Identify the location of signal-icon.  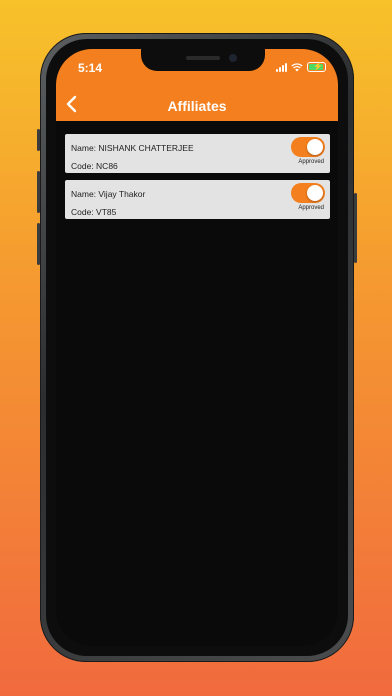
(281, 67).